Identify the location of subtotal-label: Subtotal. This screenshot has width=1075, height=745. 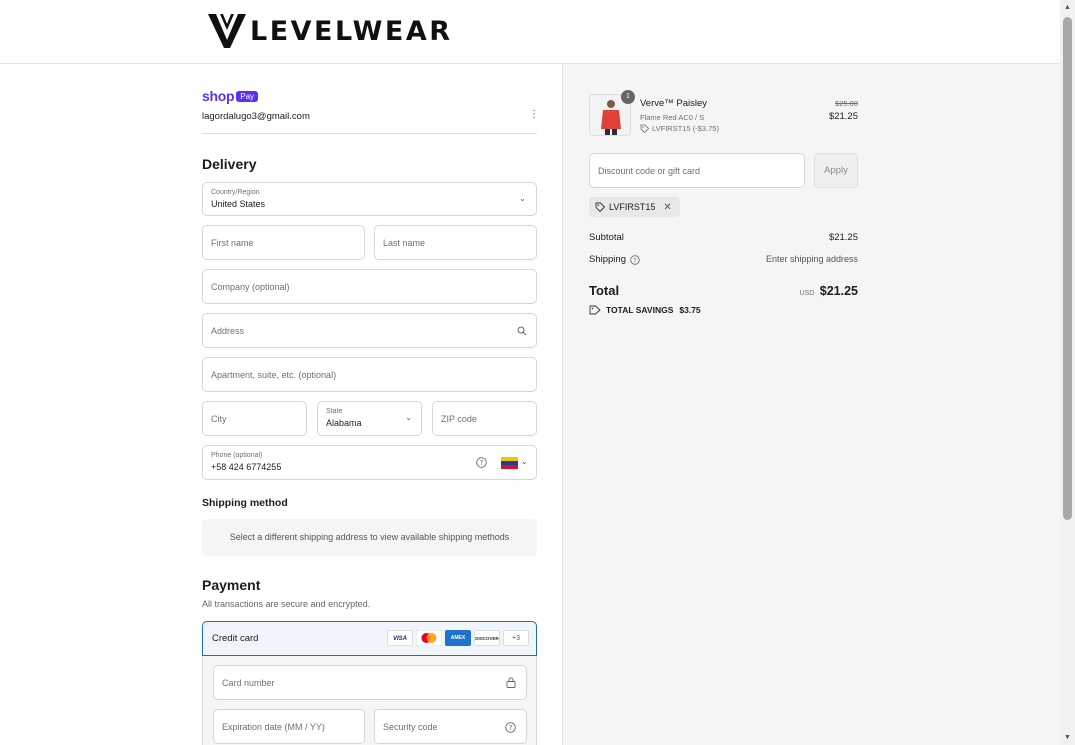
(606, 237).